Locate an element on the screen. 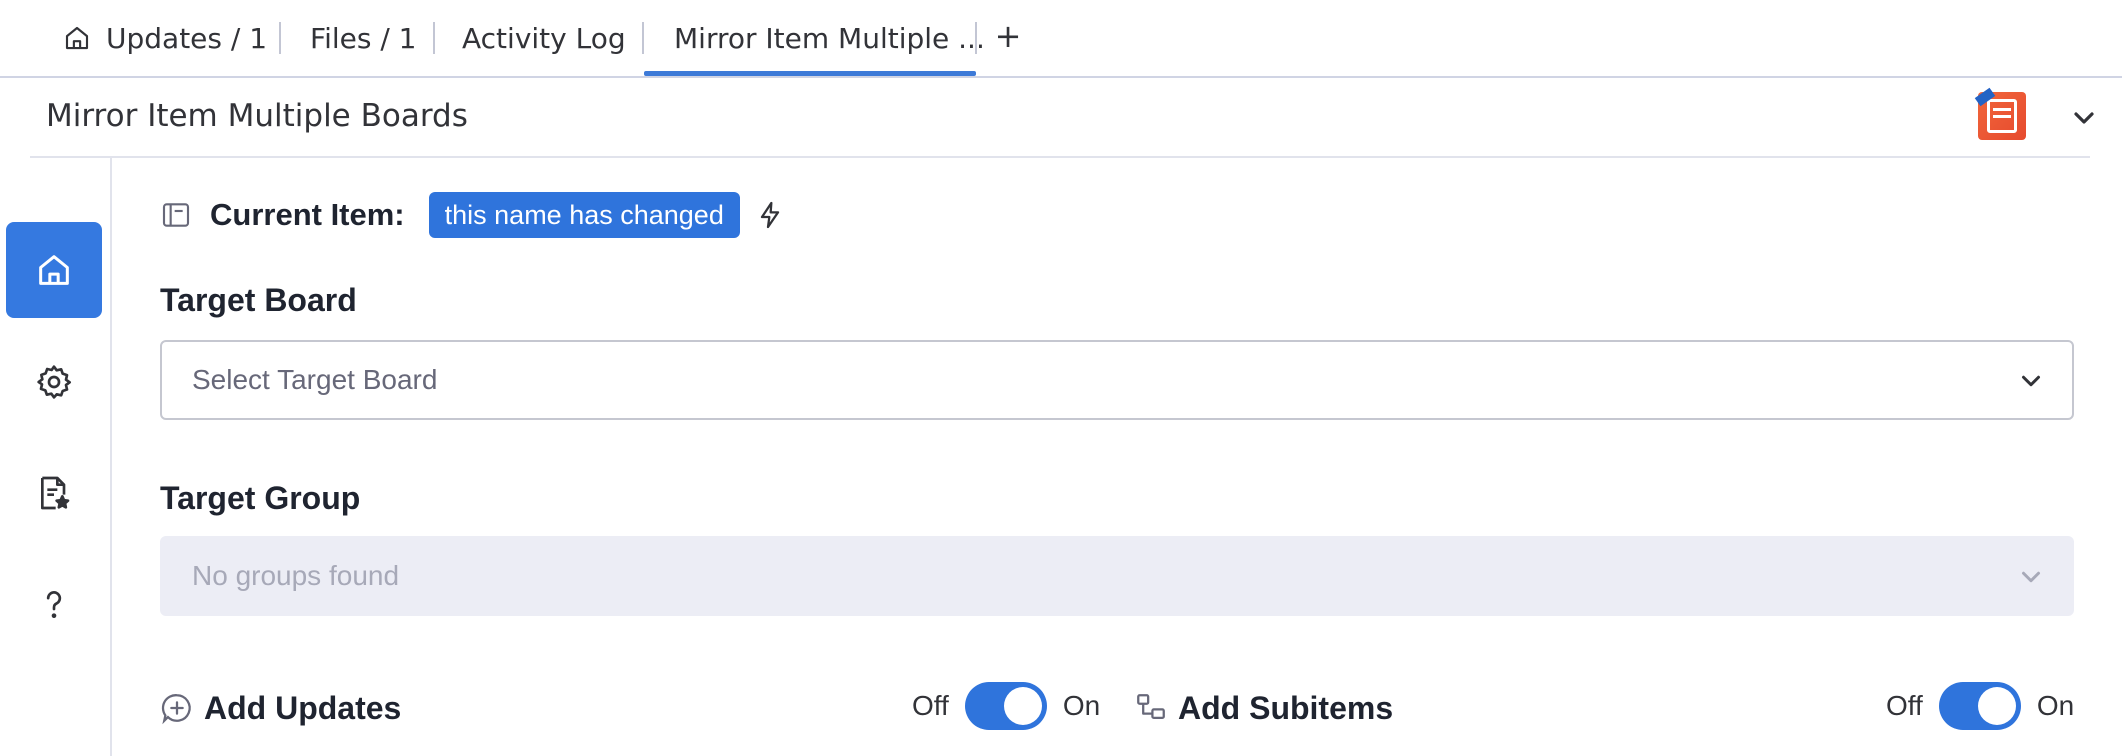 This screenshot has width=2122, height=756. target-group-placeholder: No groups found is located at coordinates (296, 575).